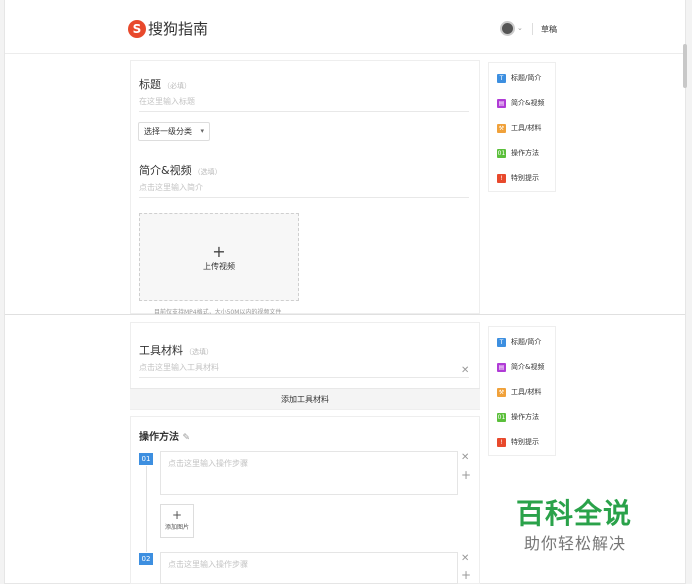 This screenshot has width=692, height=584. I want to click on step-number: 01, so click(146, 459).